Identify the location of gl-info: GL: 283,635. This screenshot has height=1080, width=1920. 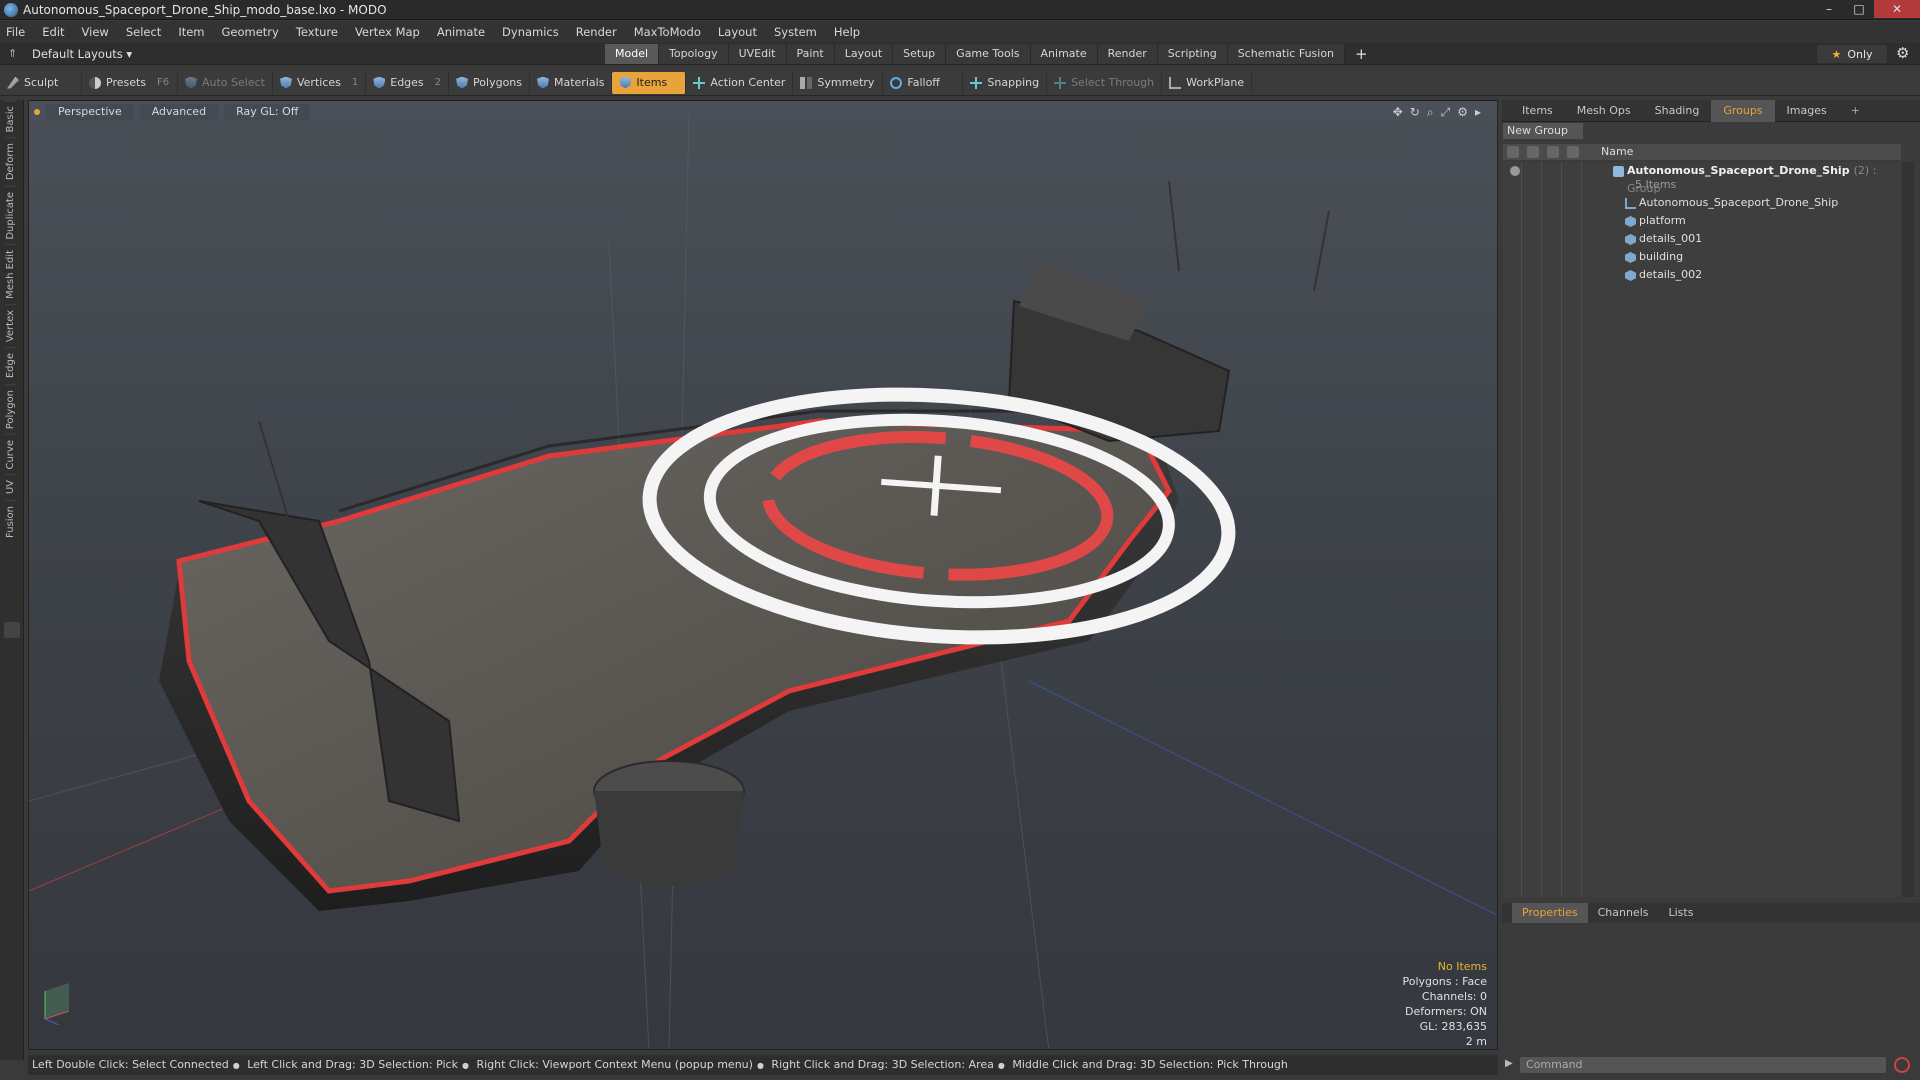
(1453, 1026).